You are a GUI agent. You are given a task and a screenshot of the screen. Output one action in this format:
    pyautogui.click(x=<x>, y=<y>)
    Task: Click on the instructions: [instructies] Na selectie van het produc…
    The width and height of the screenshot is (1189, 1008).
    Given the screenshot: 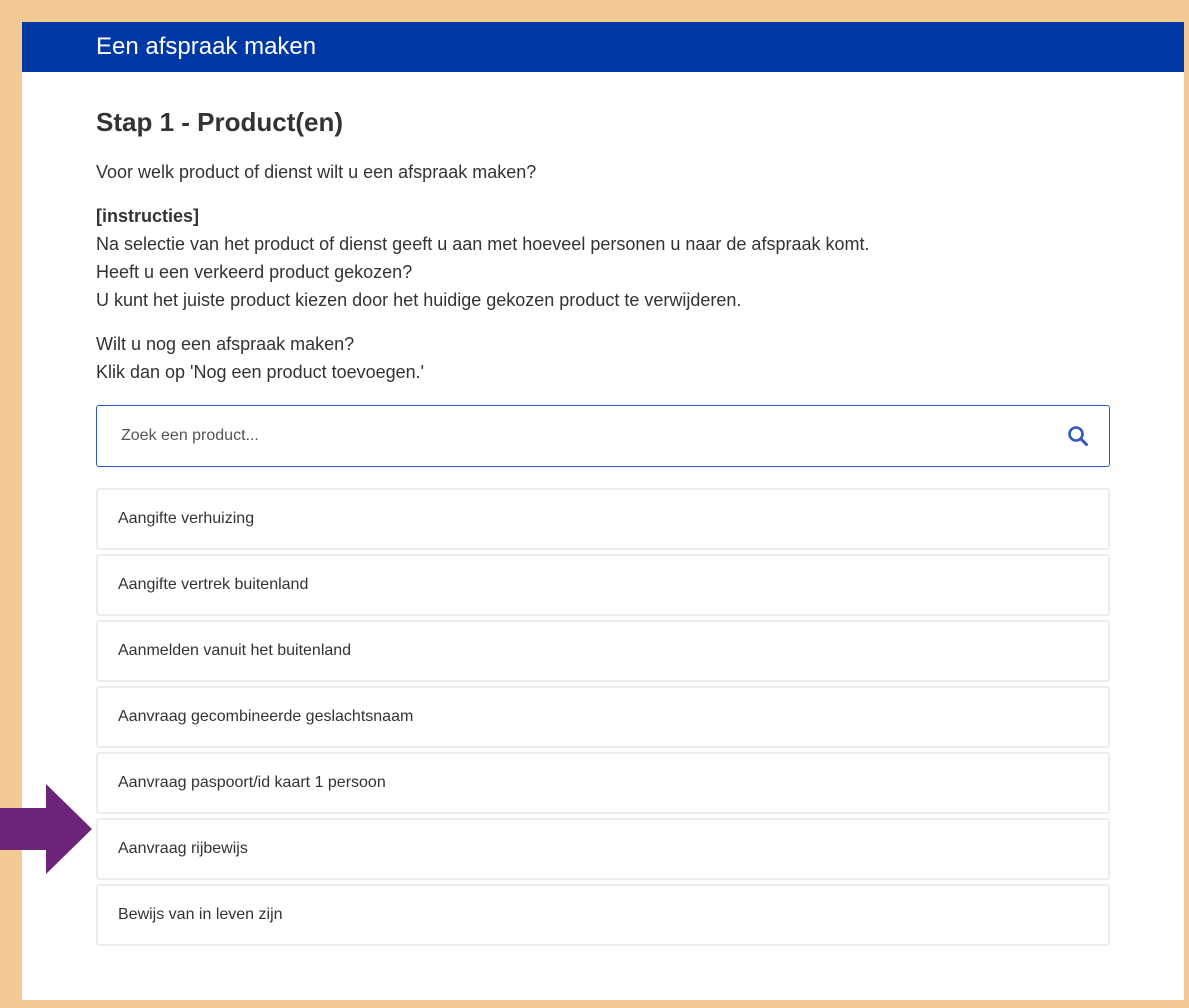 What is the action you would take?
    pyautogui.click(x=603, y=258)
    